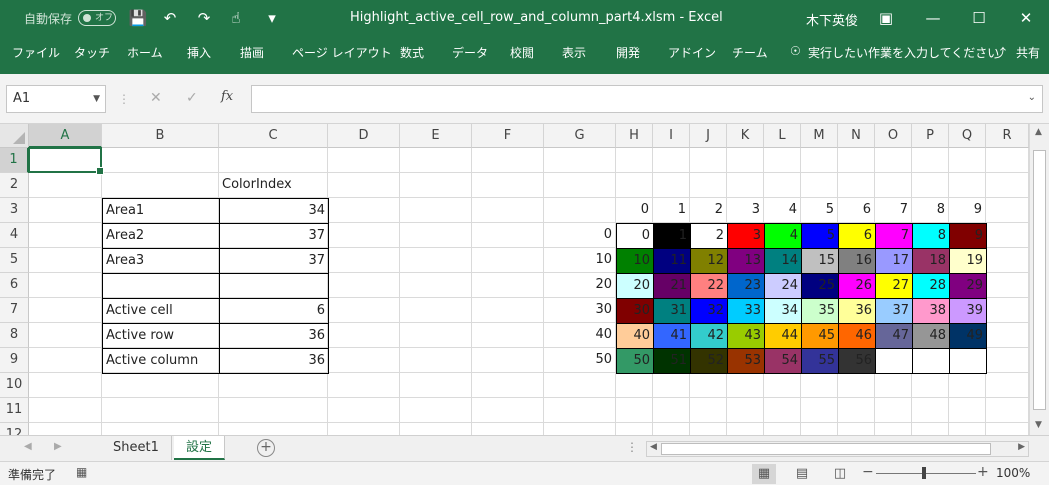 The width and height of the screenshot is (1049, 485). Describe the element at coordinates (856, 210) in the screenshot. I see `palette-col-header: 6` at that location.